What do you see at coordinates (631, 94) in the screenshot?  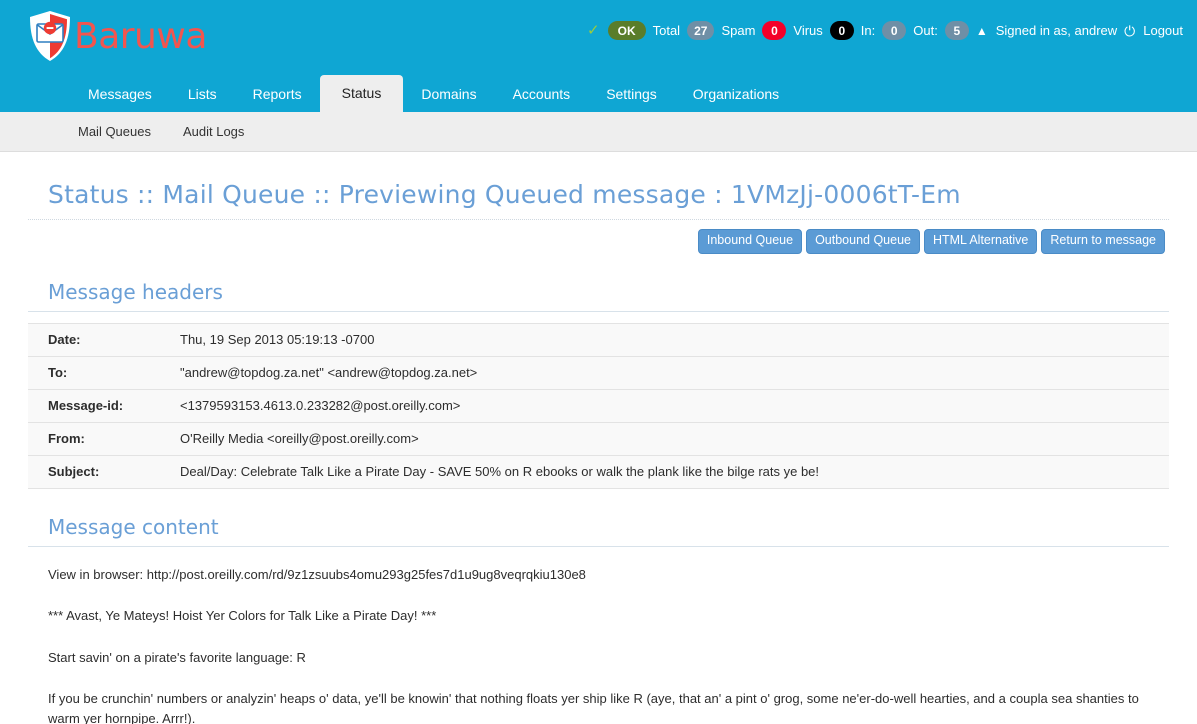 I see `nav-item-settings: Settings` at bounding box center [631, 94].